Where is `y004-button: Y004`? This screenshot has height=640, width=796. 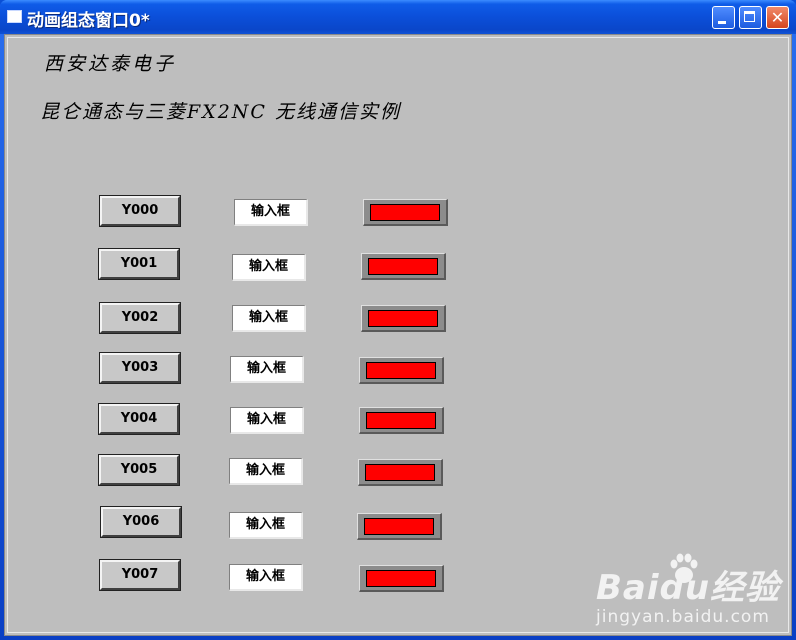 y004-button: Y004 is located at coordinates (139, 419).